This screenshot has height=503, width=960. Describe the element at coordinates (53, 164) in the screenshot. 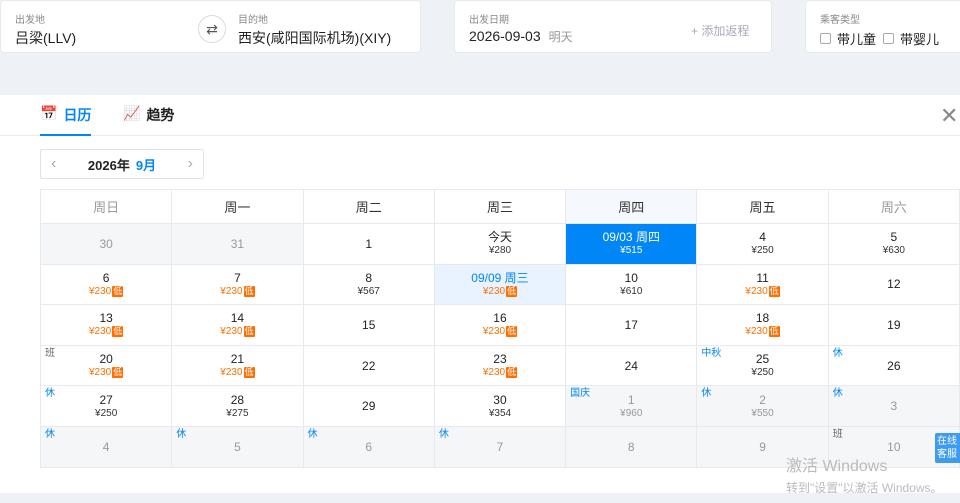

I see `prev-month-icon: ‹` at that location.